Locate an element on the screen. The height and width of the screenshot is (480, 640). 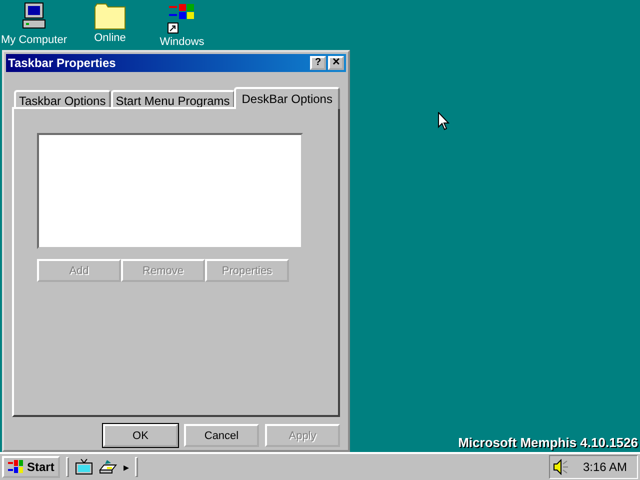
dialog-button: OK is located at coordinates (140, 435).